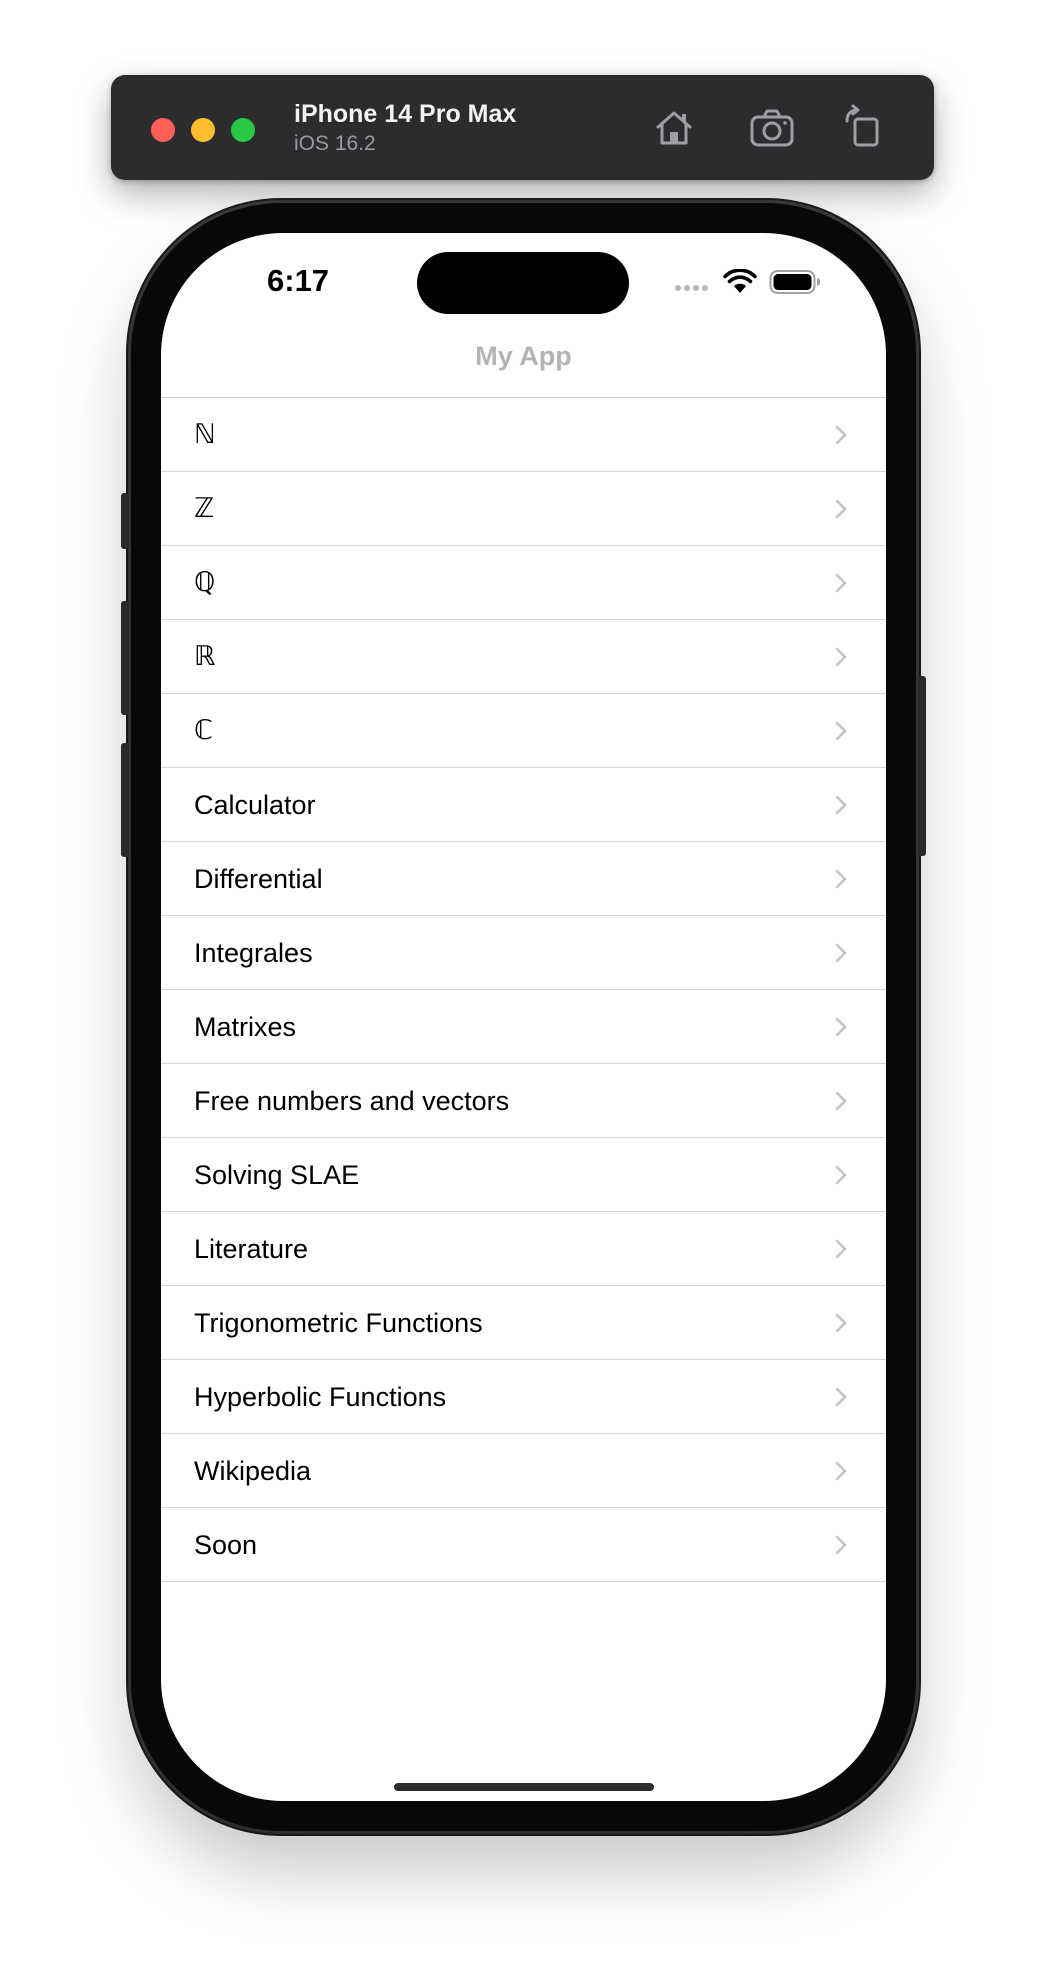 This screenshot has height=1984, width=1046. What do you see at coordinates (320, 1397) in the screenshot?
I see `list-item-label: Hyperbolic Functions` at bounding box center [320, 1397].